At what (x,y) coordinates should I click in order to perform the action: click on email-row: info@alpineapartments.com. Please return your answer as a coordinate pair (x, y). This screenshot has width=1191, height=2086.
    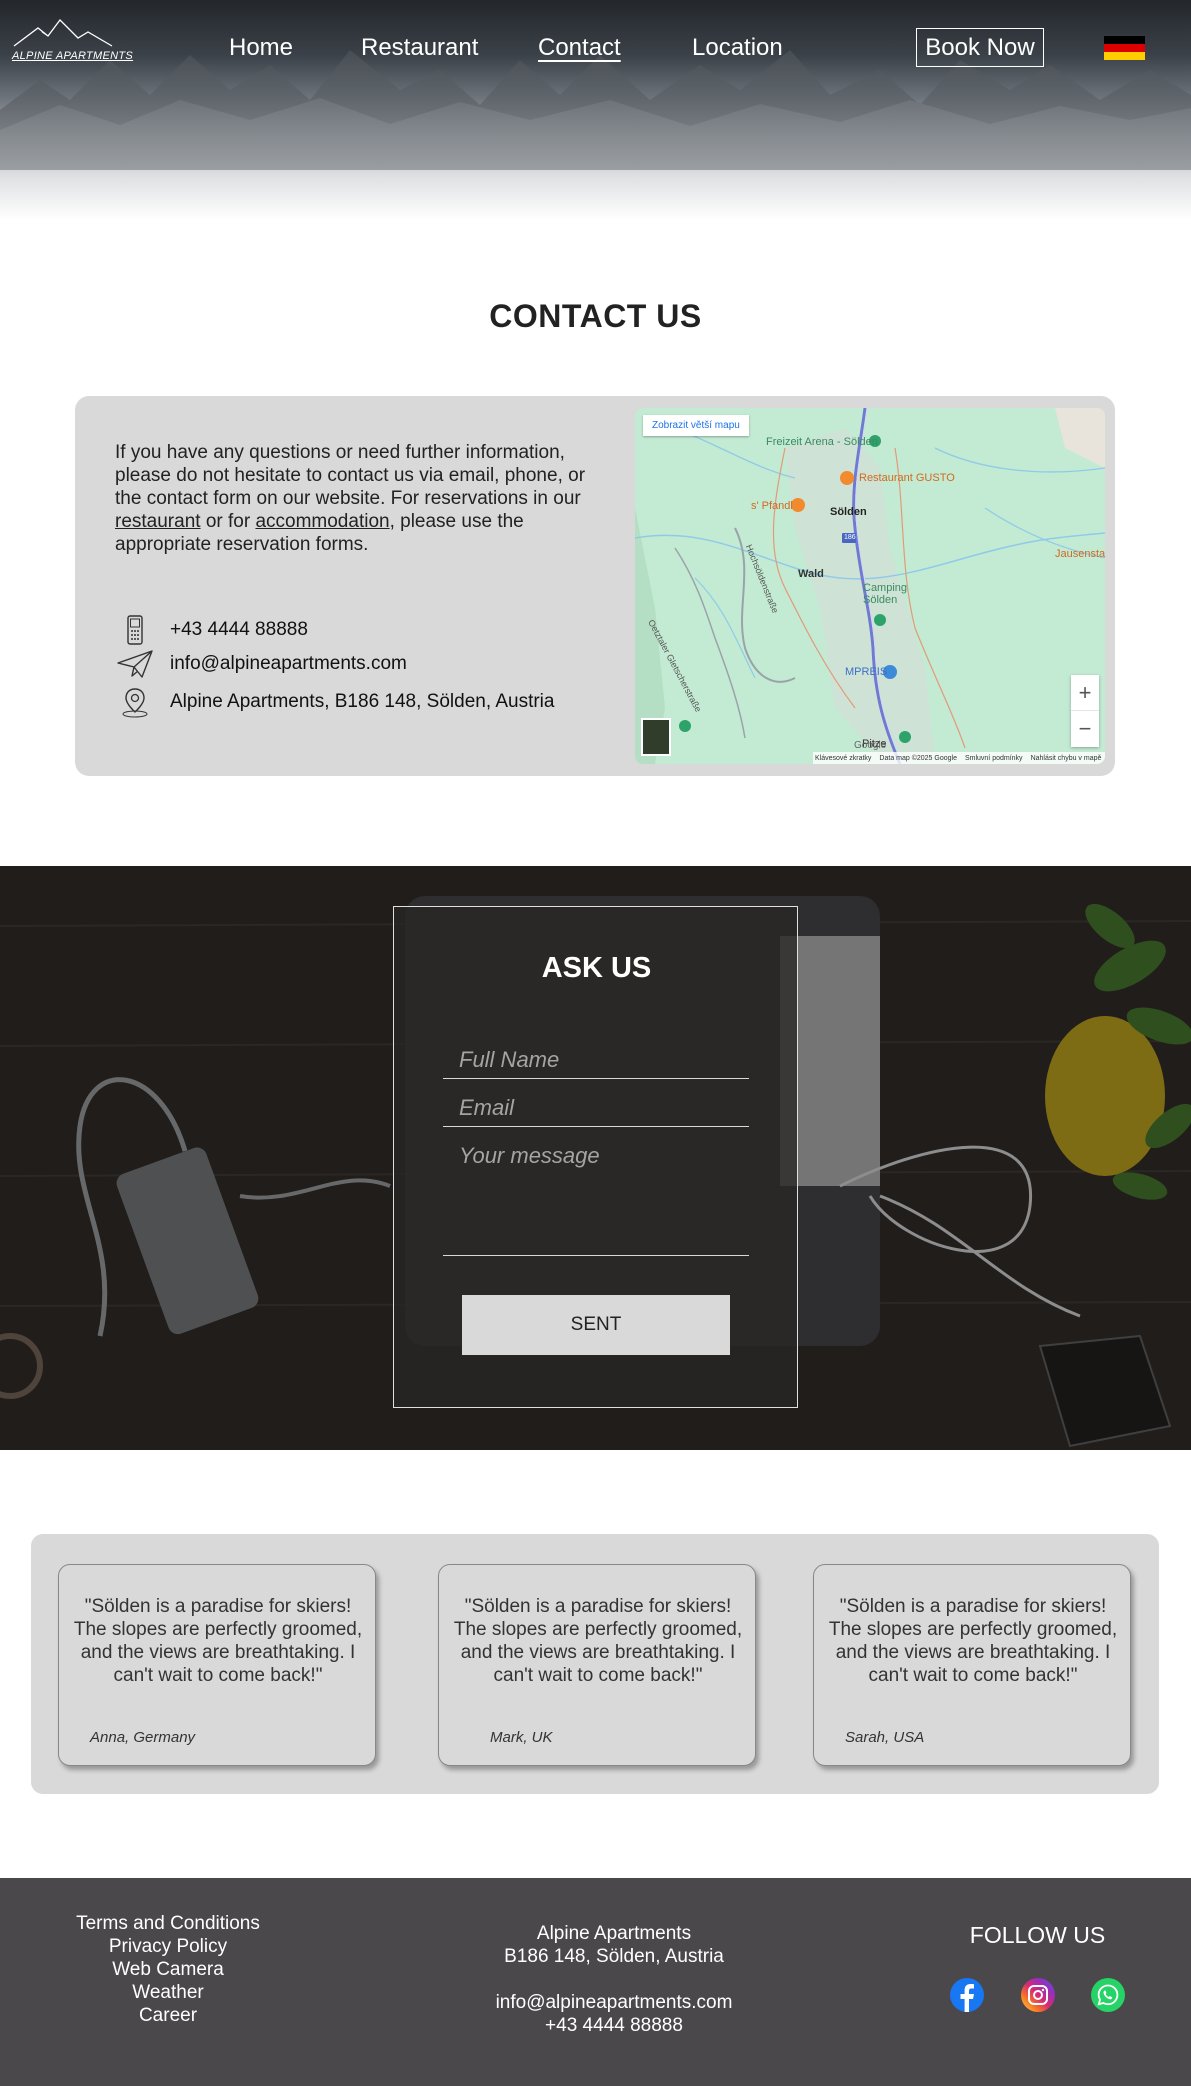
    Looking at the image, I should click on (261, 664).